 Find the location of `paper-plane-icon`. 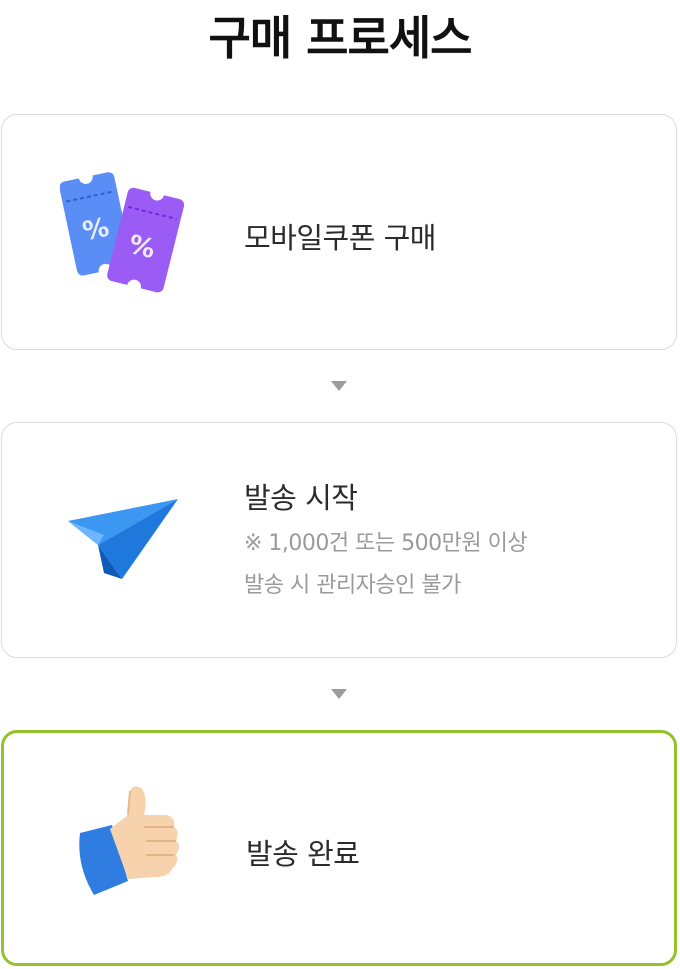

paper-plane-icon is located at coordinates (125, 538).